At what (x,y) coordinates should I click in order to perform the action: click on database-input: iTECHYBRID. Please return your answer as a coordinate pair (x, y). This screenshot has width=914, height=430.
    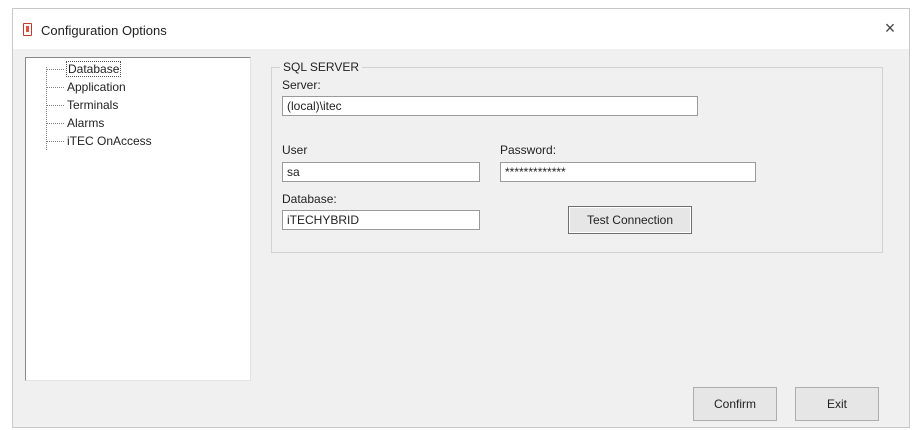
    Looking at the image, I should click on (381, 220).